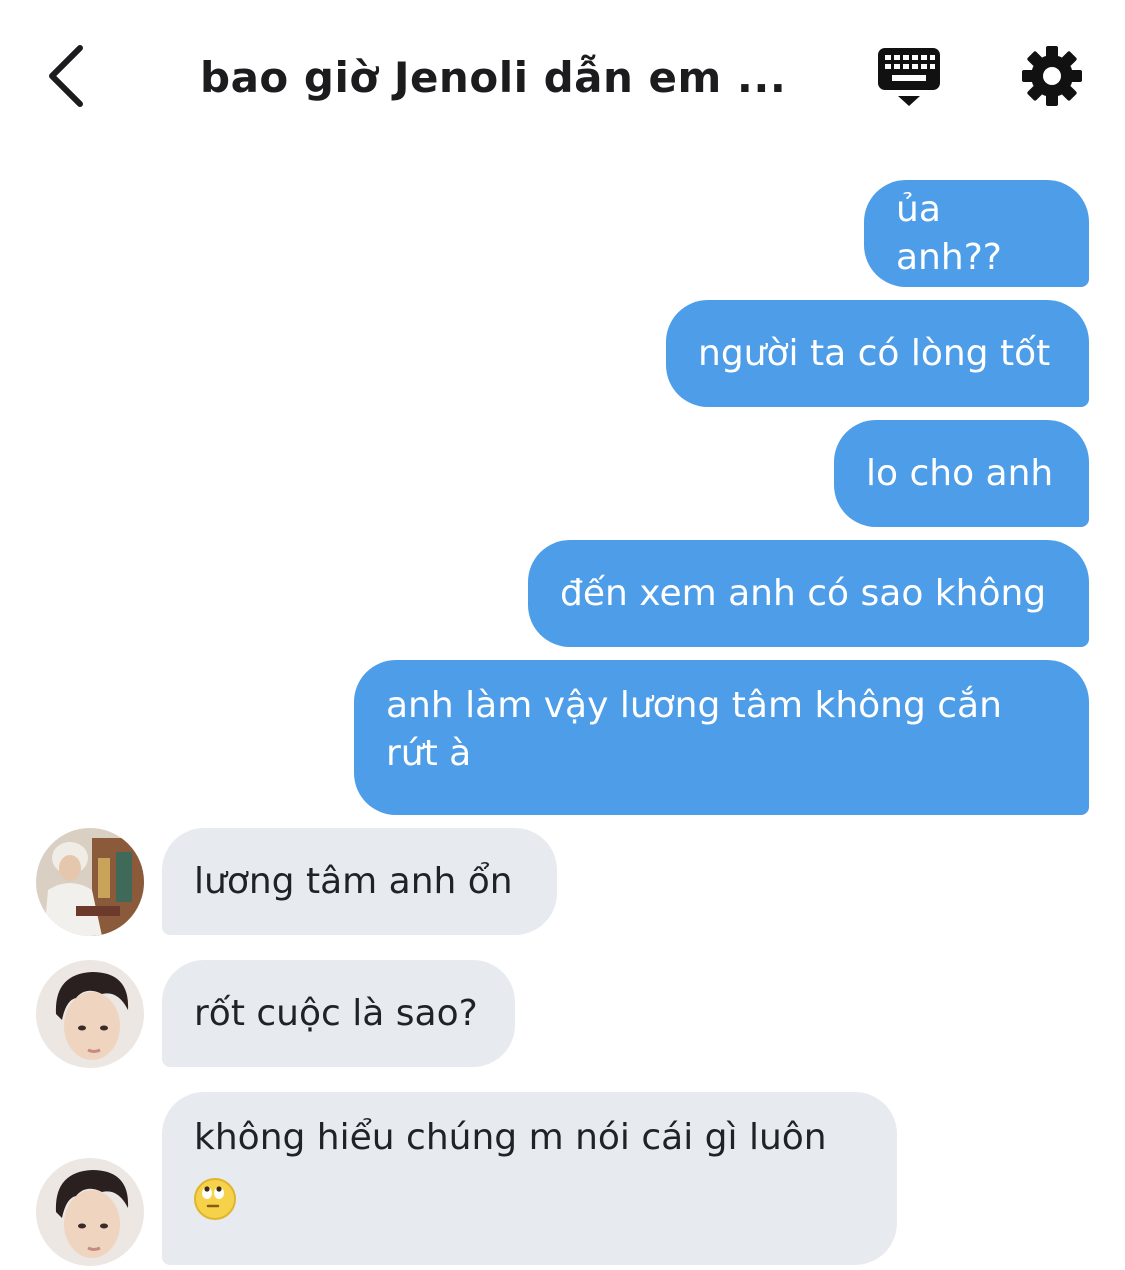 This screenshot has height=1270, width=1125. I want to click on message-text: không hiểu chúng m nói cái gì luôn, so click(510, 1137).